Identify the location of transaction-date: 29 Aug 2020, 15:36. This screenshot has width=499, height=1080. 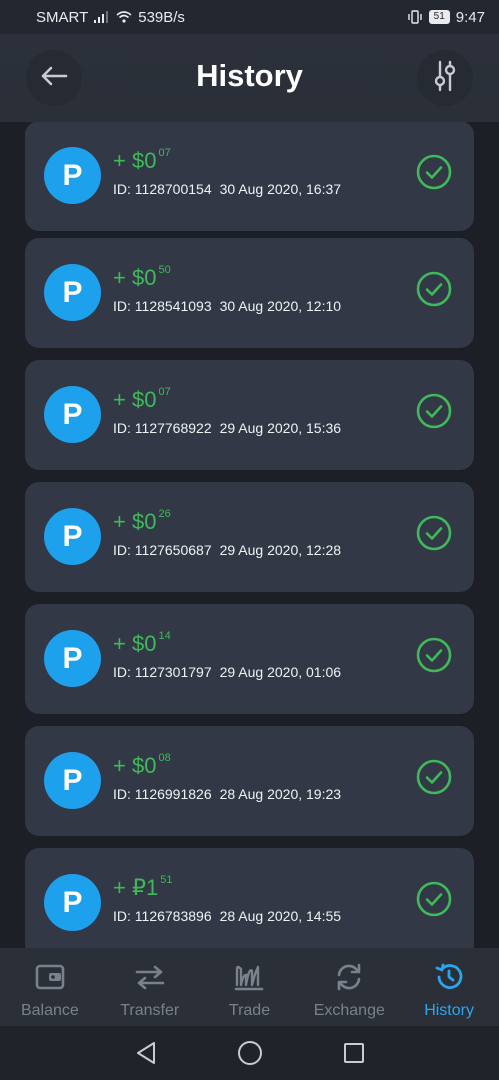
(280, 428).